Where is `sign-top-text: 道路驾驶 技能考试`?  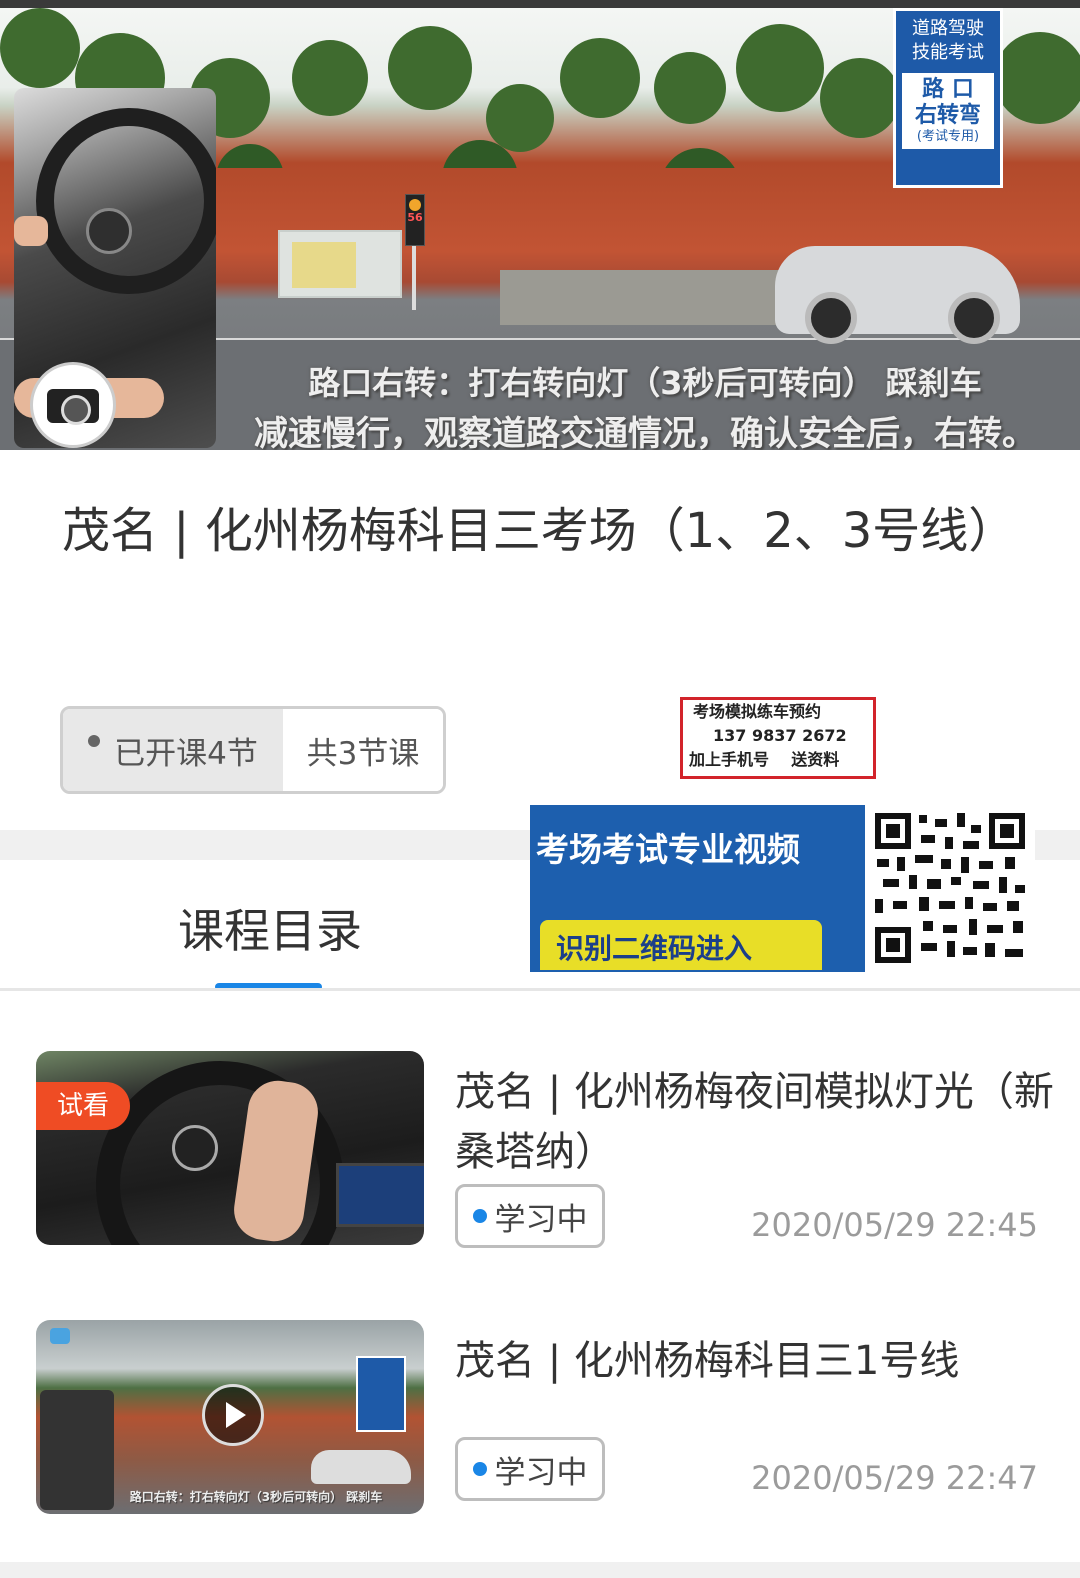 sign-top-text: 道路驾驶 技能考试 is located at coordinates (948, 40).